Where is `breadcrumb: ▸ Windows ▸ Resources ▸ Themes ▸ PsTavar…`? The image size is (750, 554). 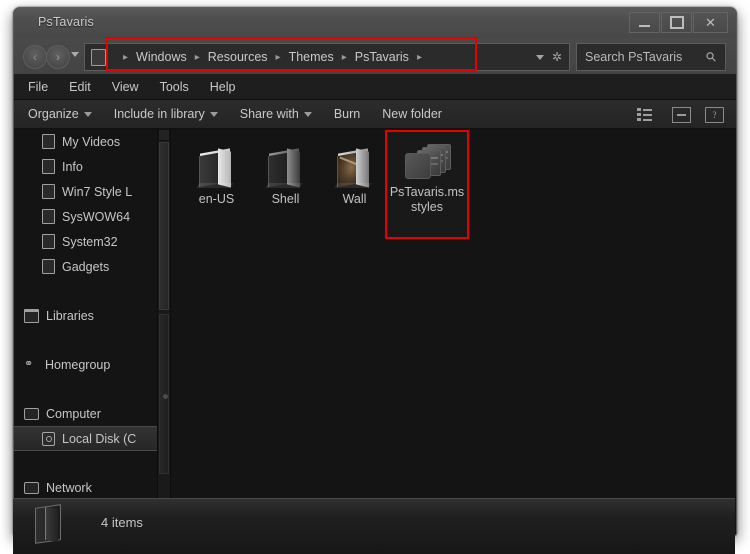 breadcrumb: ▸ Windows ▸ Resources ▸ Themes ▸ PsTavar… is located at coordinates (326, 57).